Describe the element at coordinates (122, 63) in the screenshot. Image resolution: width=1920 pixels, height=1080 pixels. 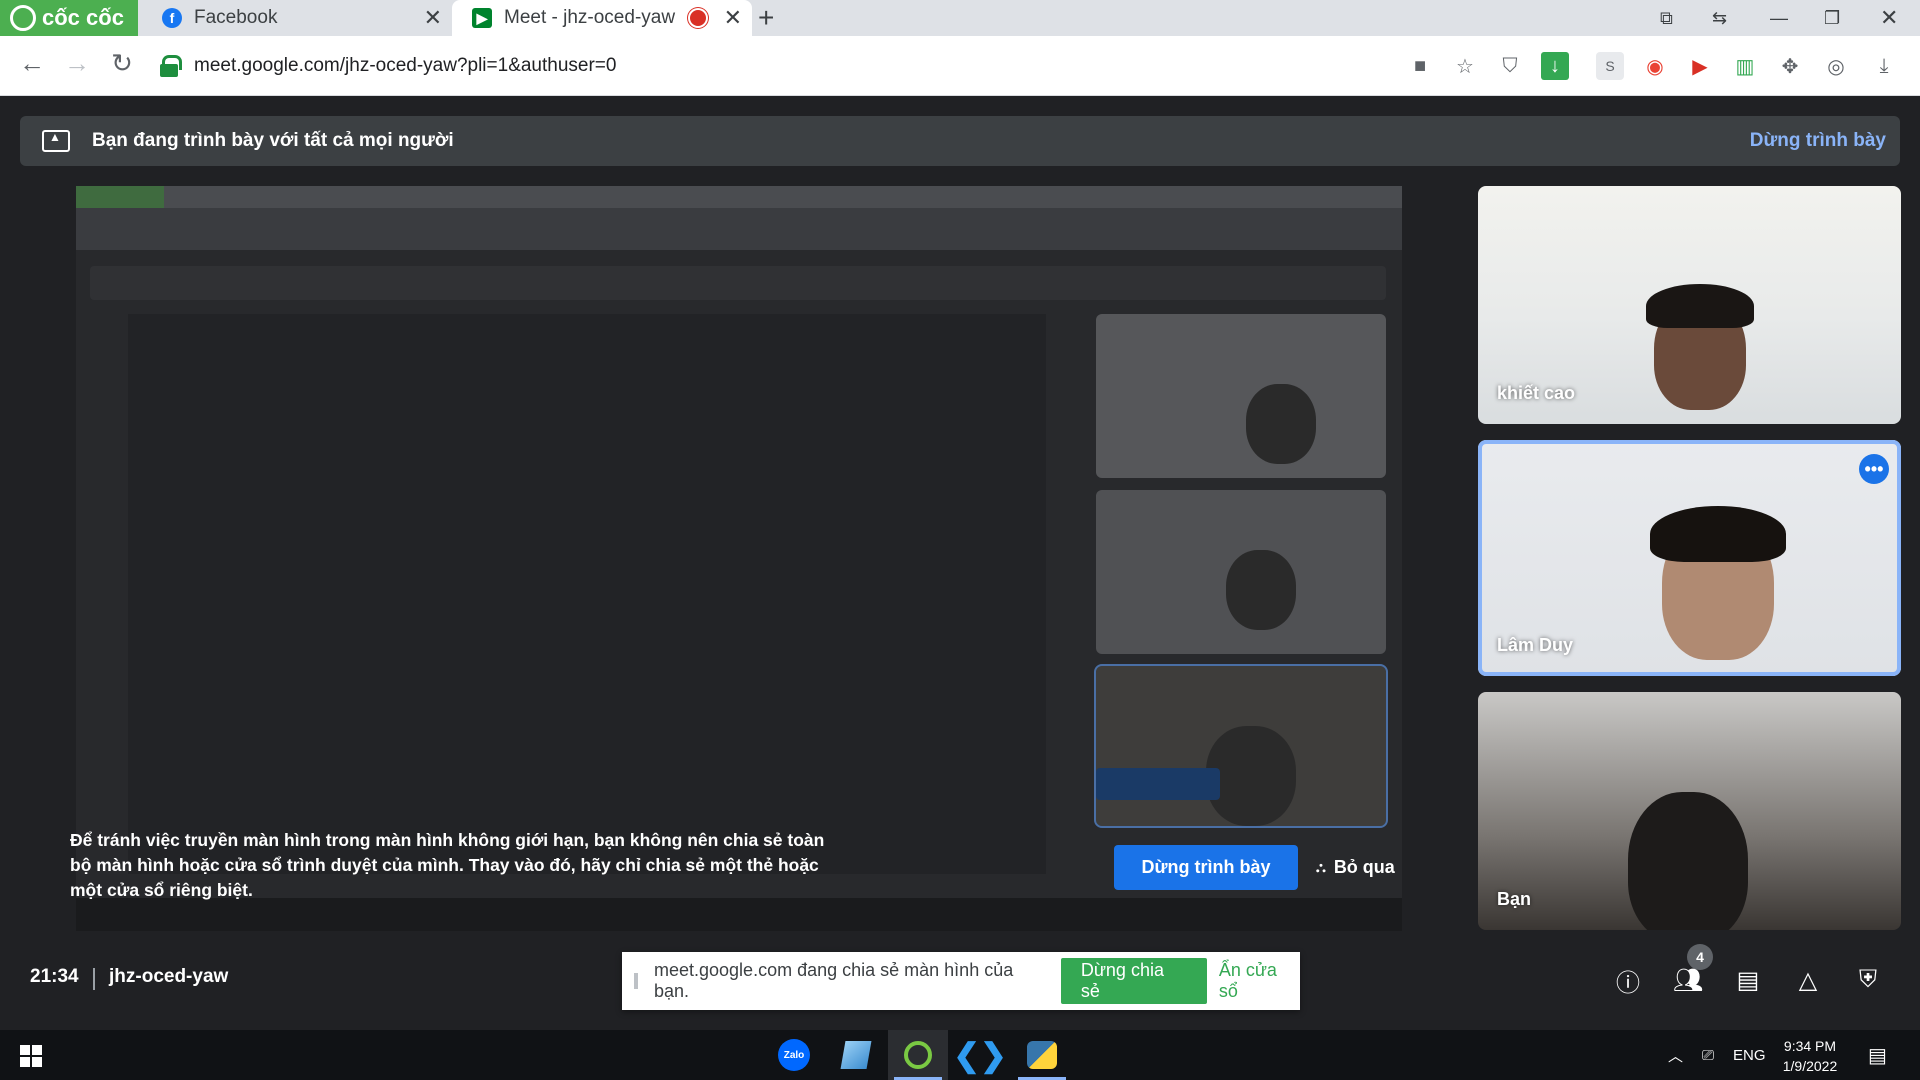
I see `reload-button: ↻` at that location.